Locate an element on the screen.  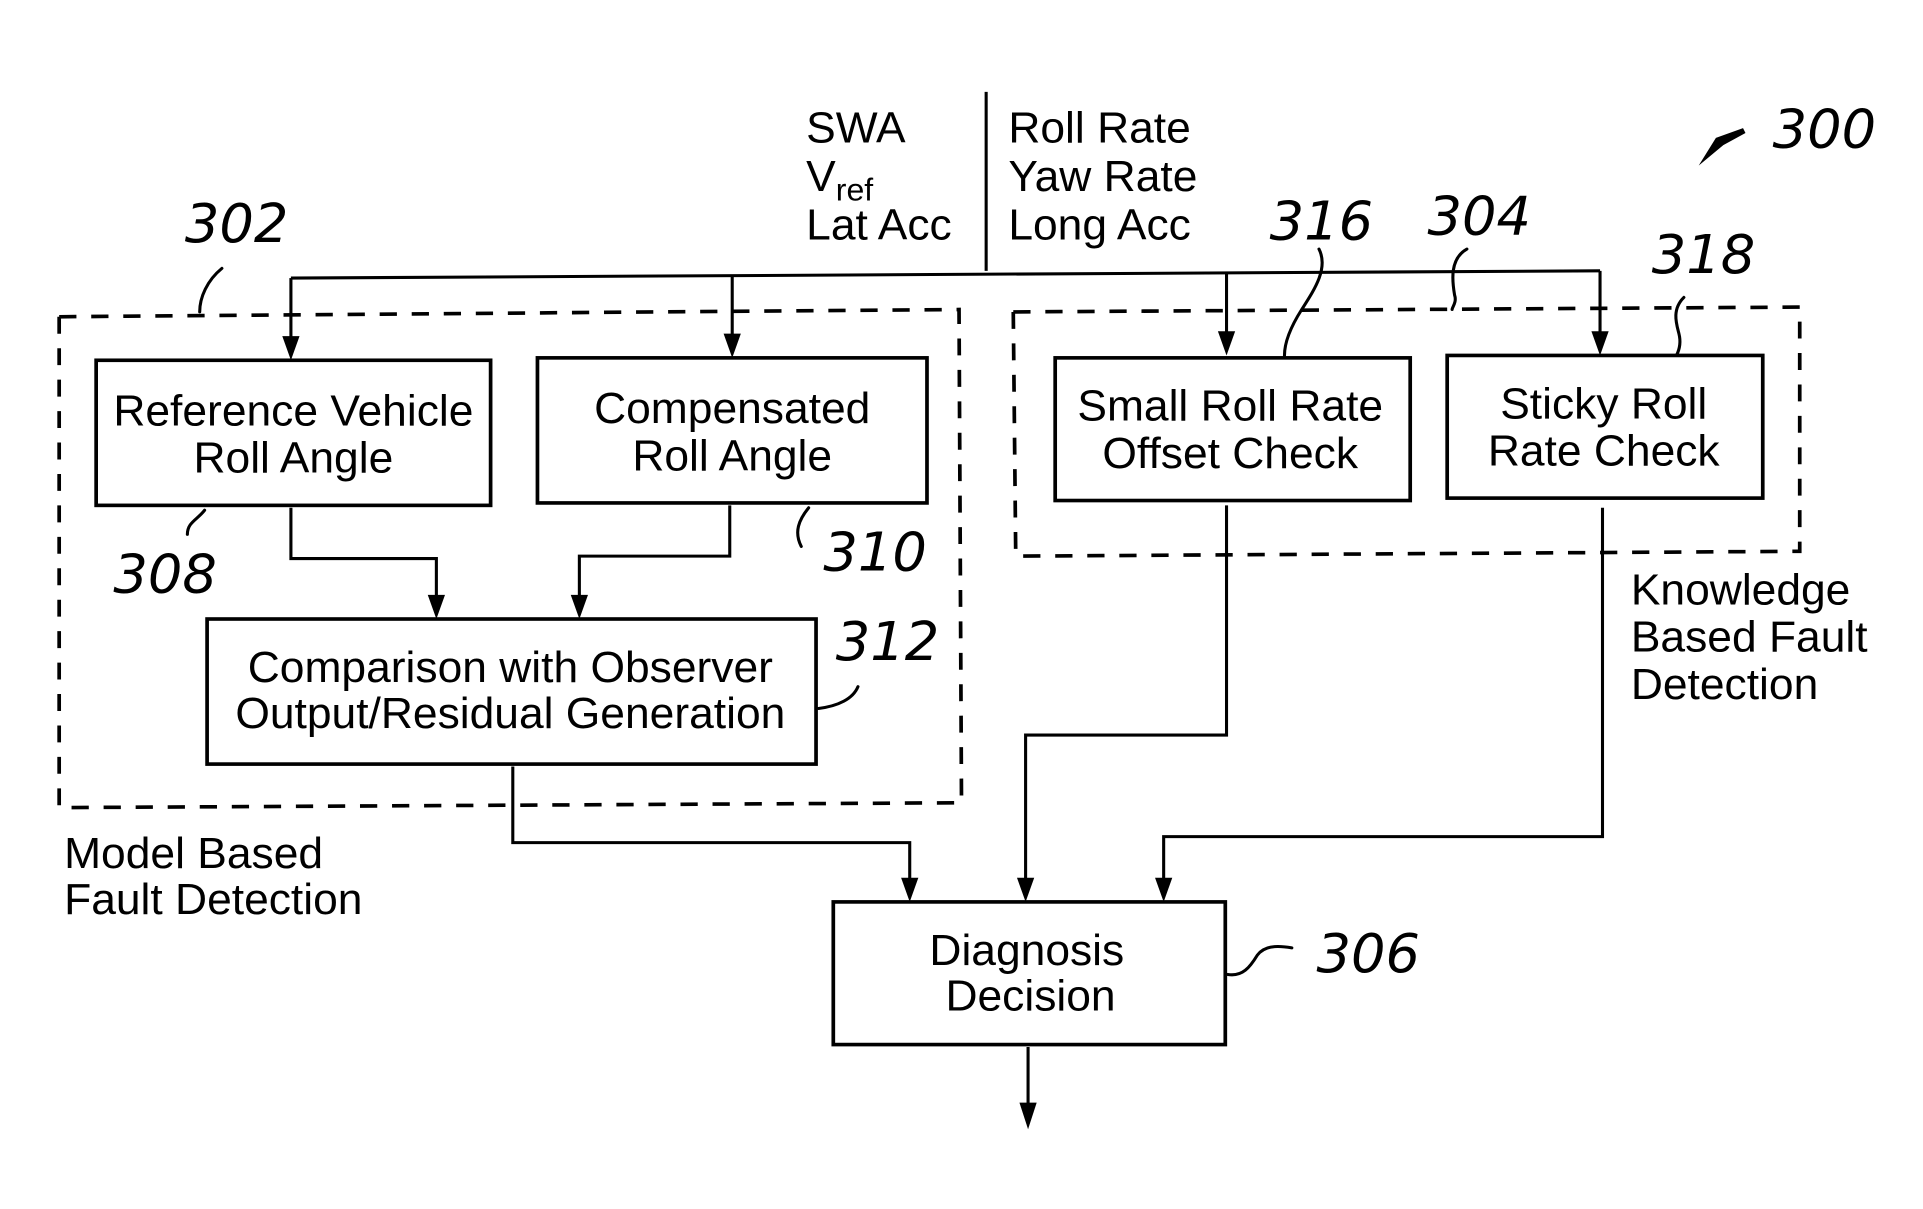
input-lat-acc: Lat Acc is located at coordinates (879, 225).